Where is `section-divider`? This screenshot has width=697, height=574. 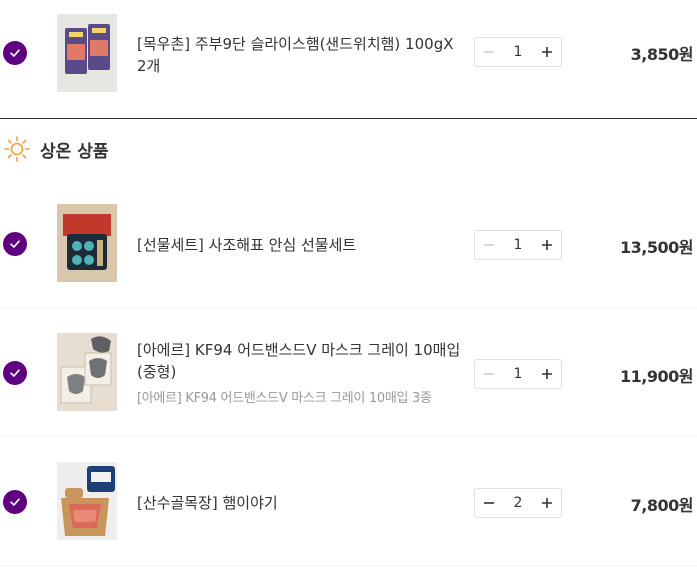 section-divider is located at coordinates (348, 118).